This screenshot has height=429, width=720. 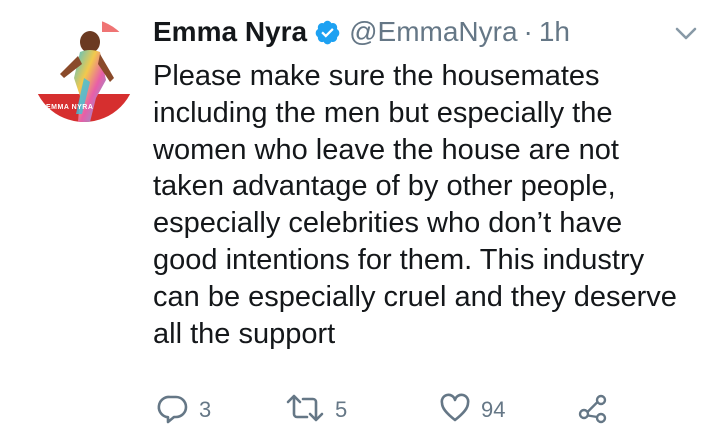 I want to click on avatar: EMMA NYRA, so click(x=84, y=70).